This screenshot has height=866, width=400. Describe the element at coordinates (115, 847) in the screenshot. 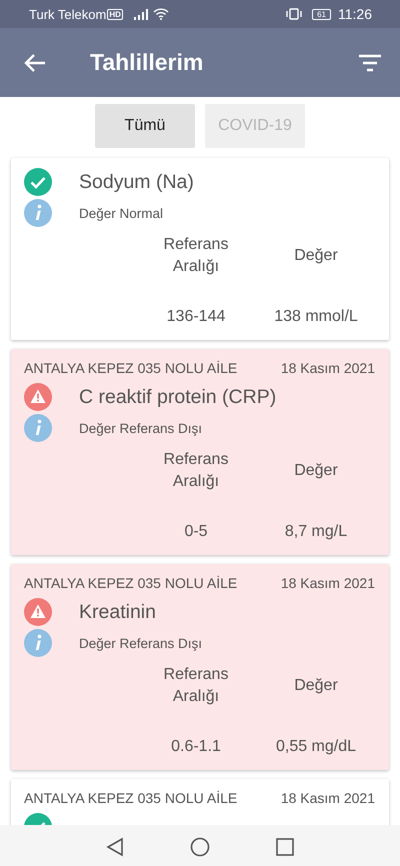

I see `back-icon` at that location.